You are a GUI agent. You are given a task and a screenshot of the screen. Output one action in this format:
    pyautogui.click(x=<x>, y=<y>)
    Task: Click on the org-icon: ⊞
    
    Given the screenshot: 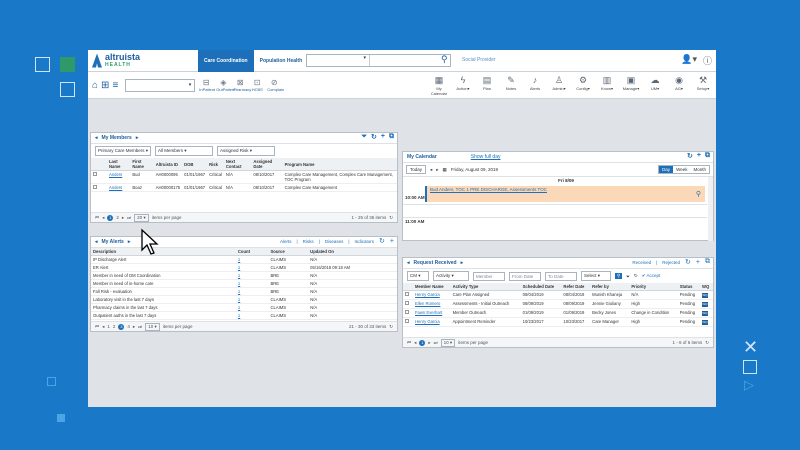 What is the action you would take?
    pyautogui.click(x=105, y=85)
    